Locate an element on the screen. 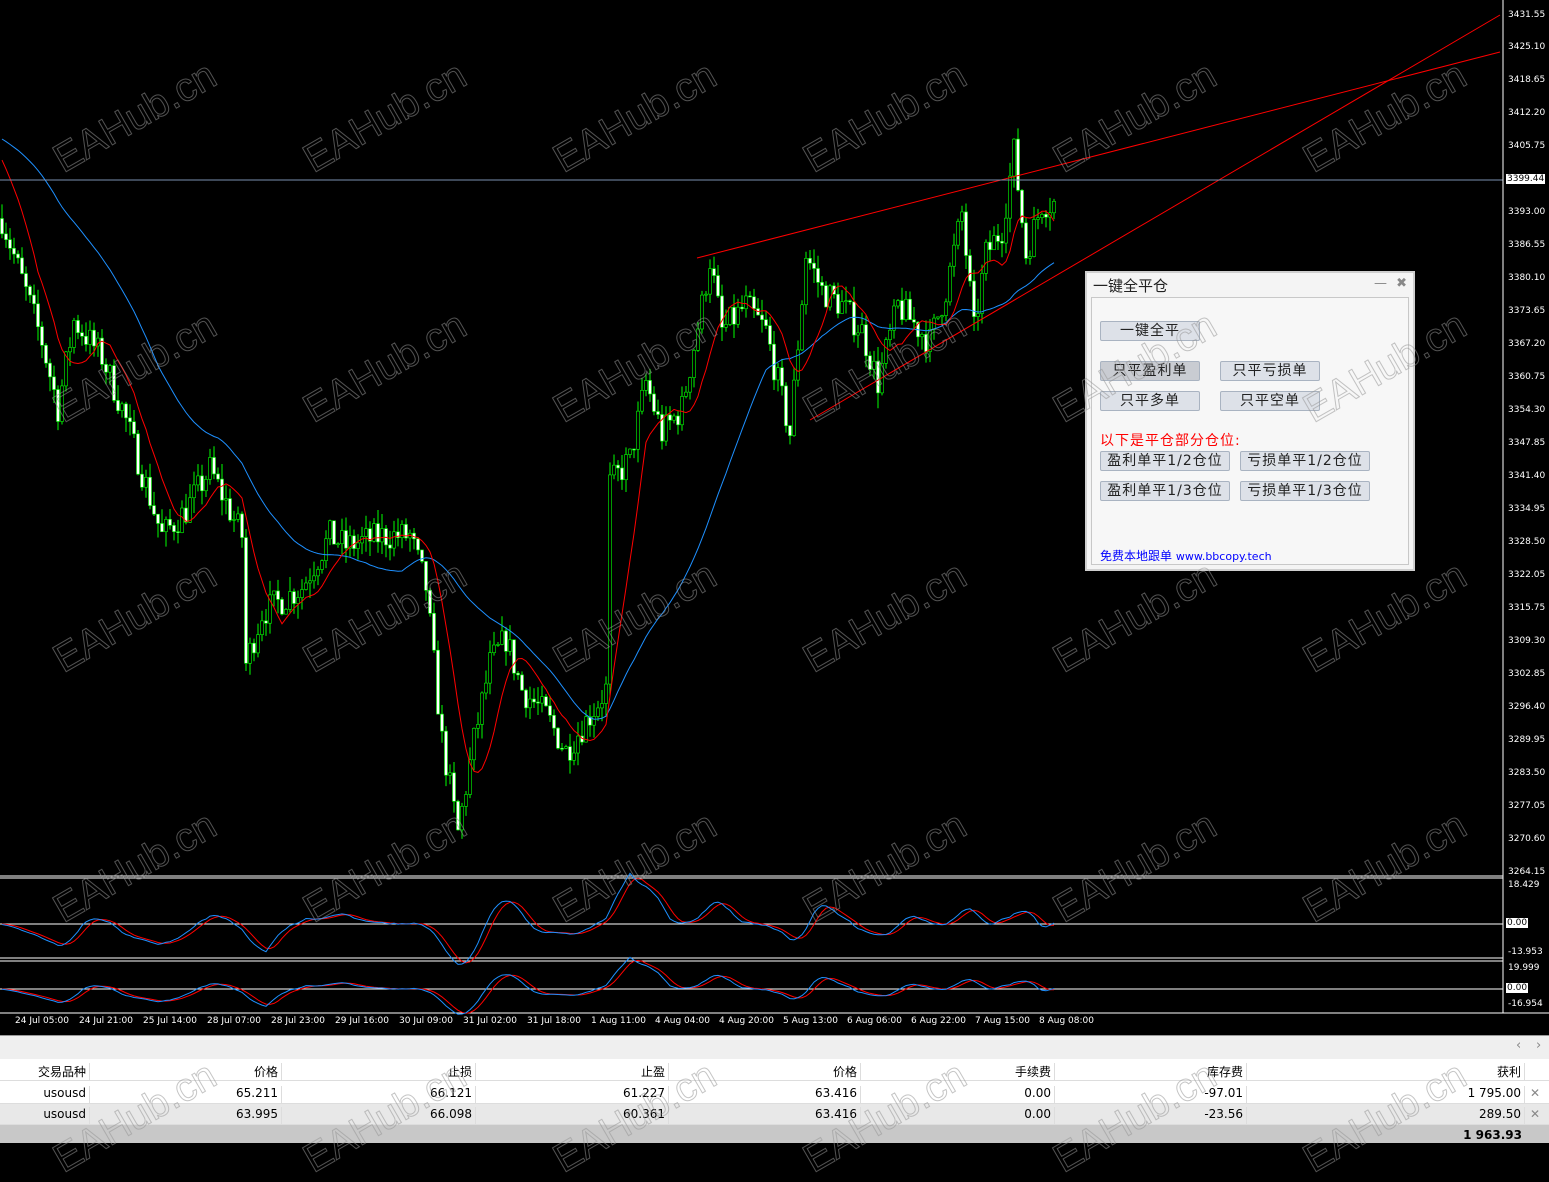  panel-title-bar: 一键全平仓 — ✖ is located at coordinates (1250, 285).